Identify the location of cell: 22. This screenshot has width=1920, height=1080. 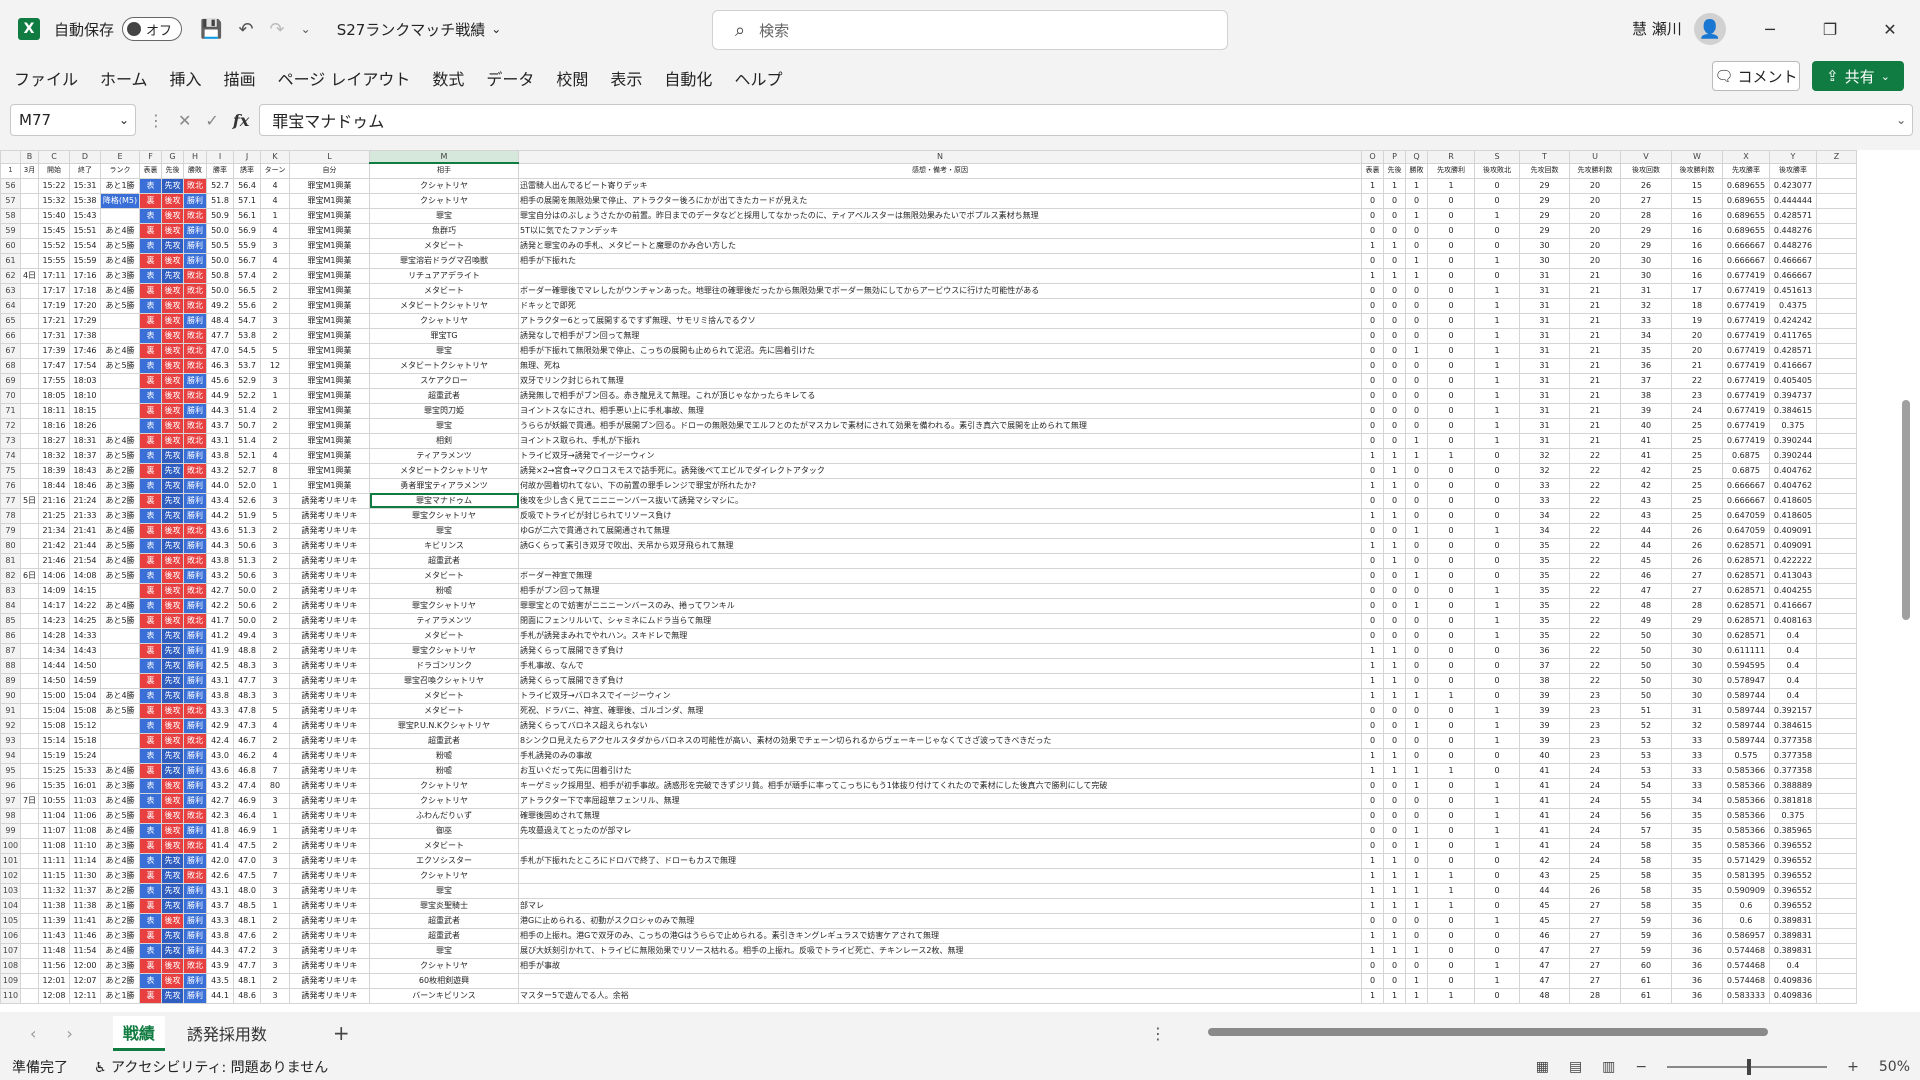
(1595, 485).